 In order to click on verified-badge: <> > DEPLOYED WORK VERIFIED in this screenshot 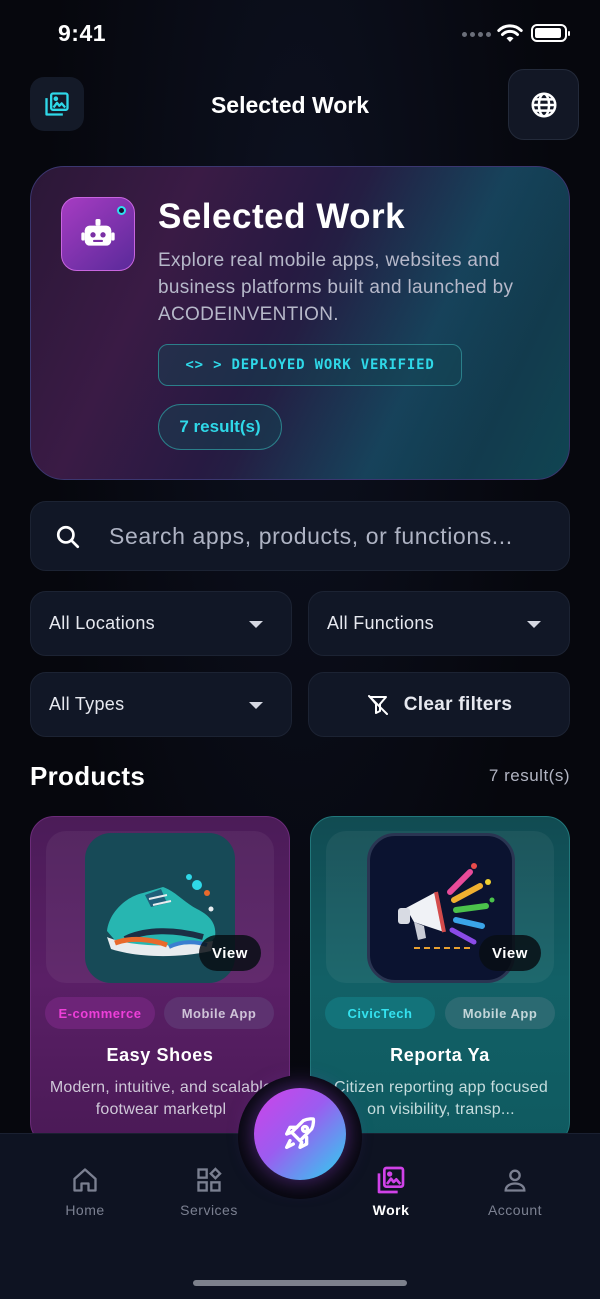, I will do `click(310, 365)`.